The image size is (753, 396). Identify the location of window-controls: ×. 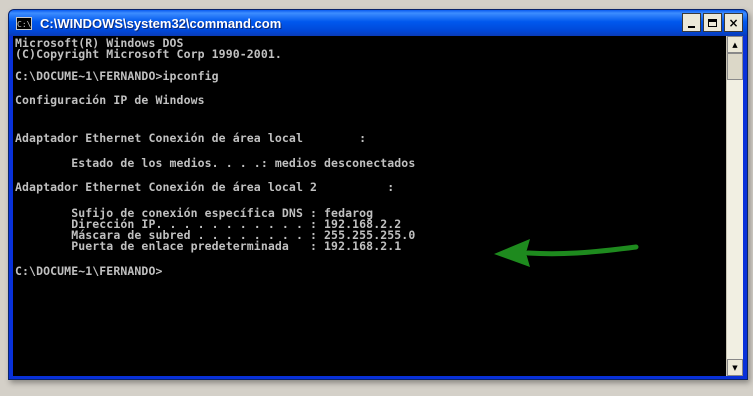
(712, 22).